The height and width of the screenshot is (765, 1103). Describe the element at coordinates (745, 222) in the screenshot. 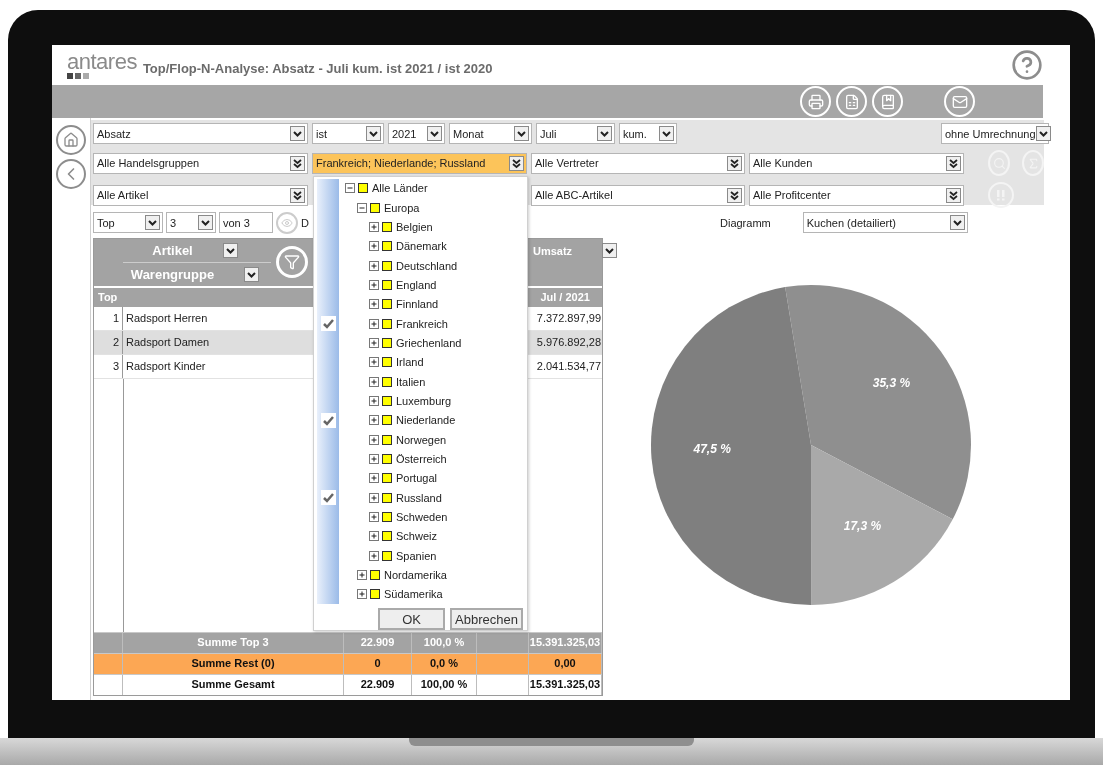

I see `label: Diagramm` at that location.